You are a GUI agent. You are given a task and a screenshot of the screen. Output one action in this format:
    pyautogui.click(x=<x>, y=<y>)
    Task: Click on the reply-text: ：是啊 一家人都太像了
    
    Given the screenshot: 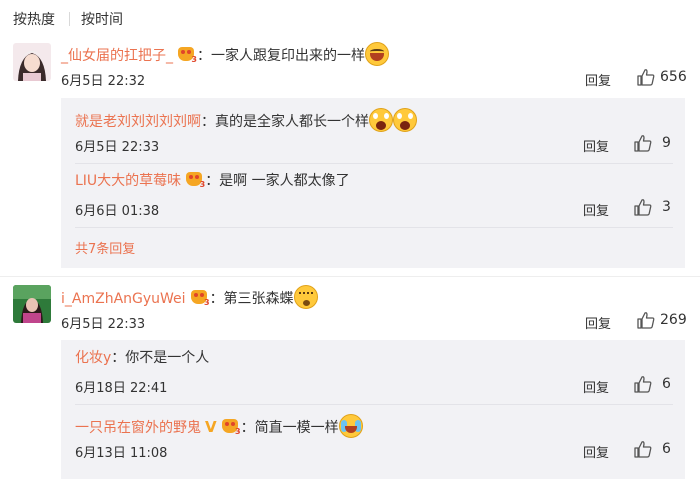 What is the action you would take?
    pyautogui.click(x=277, y=181)
    